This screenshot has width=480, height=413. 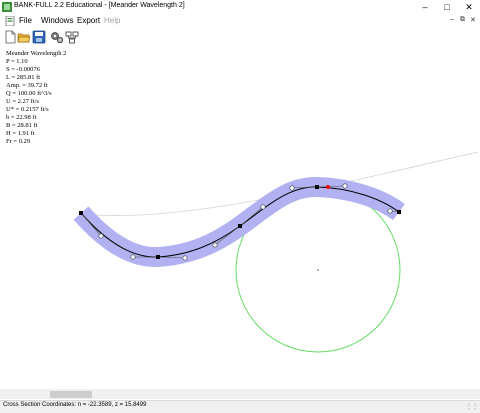 I want to click on menu-export: Export, so click(x=88, y=20).